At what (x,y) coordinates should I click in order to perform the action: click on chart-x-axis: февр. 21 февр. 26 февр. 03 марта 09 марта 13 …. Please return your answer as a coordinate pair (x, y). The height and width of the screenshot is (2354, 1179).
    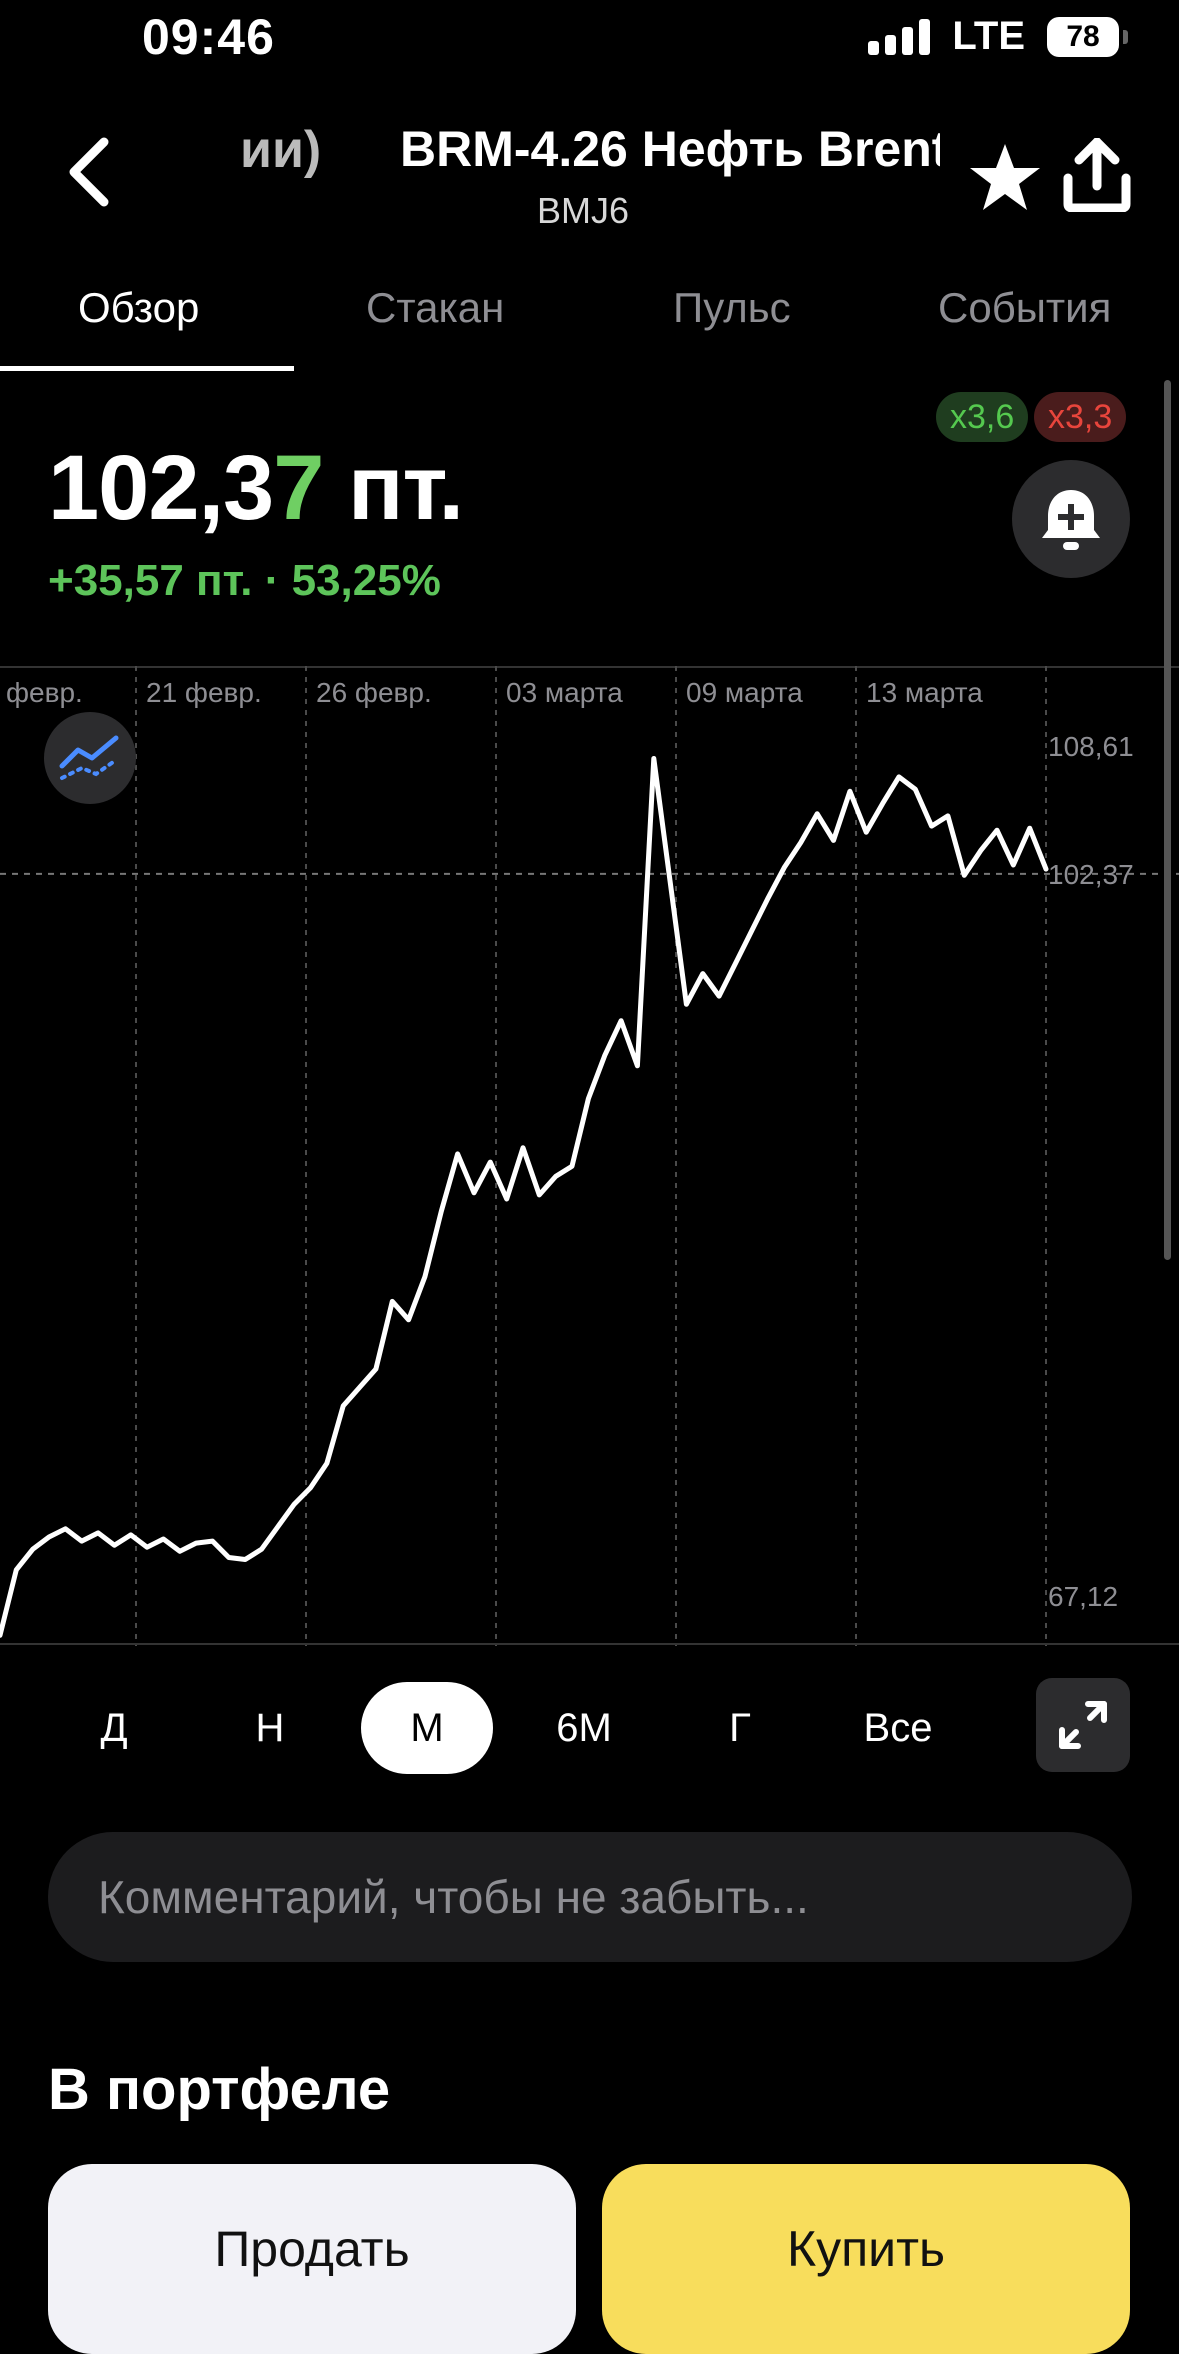
    Looking at the image, I should click on (494, 692).